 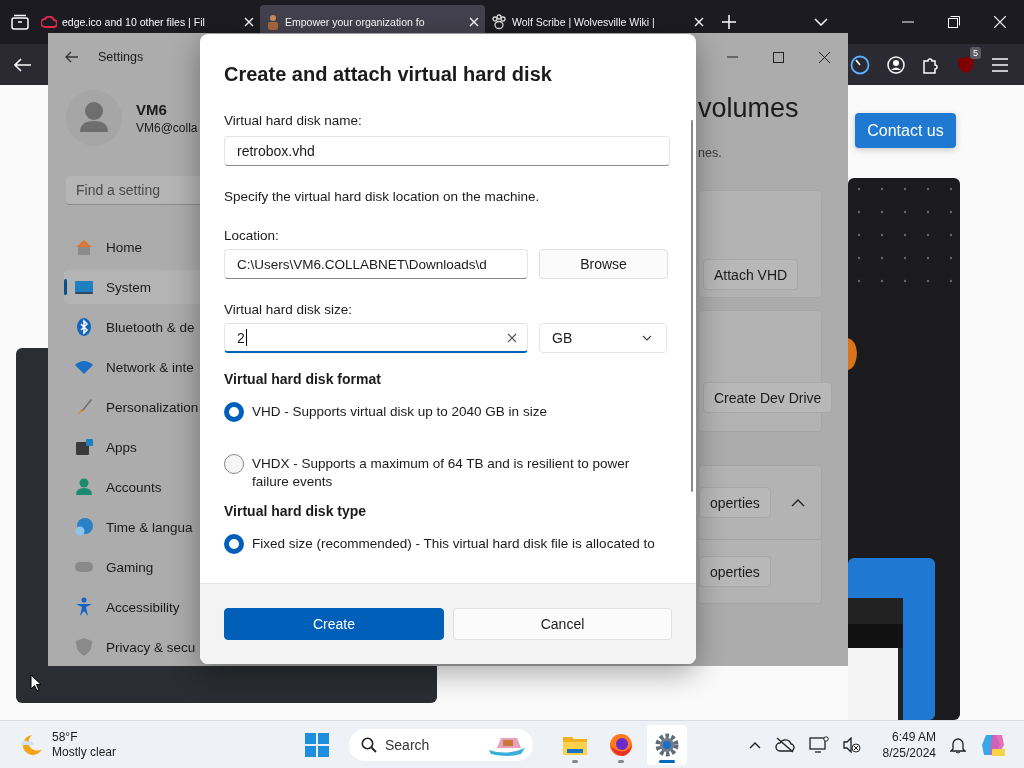 I want to click on house-icon, so click(x=84, y=247).